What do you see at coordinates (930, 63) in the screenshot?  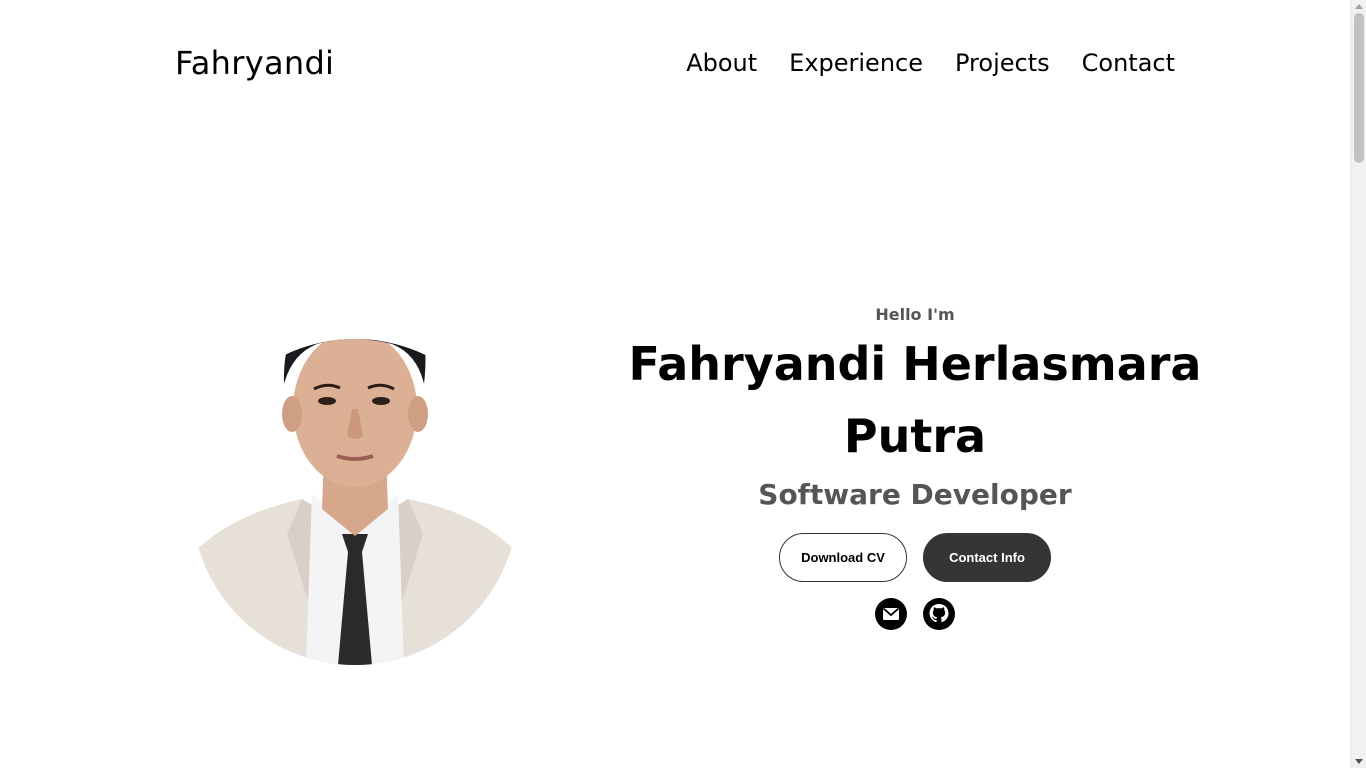 I see `main-nav: About Experience Projects Contact` at bounding box center [930, 63].